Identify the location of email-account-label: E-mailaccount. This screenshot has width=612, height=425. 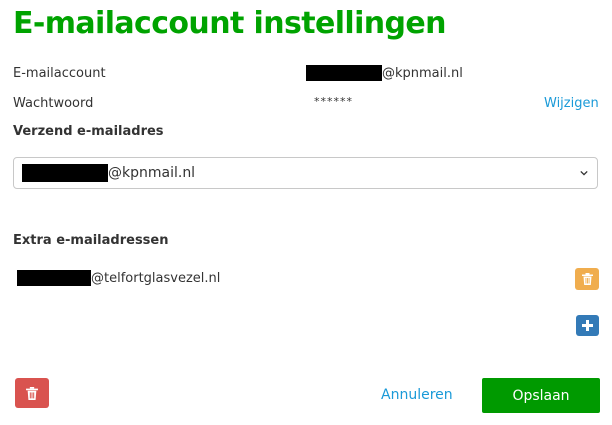
(59, 73).